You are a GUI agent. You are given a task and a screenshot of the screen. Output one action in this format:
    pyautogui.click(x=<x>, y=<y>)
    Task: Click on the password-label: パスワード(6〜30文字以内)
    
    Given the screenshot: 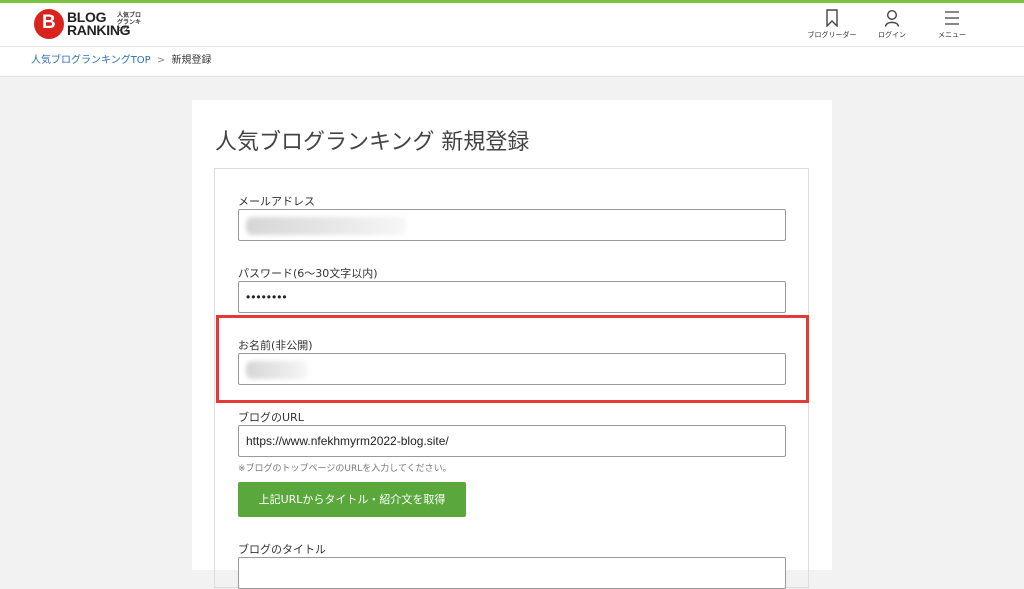 What is the action you would take?
    pyautogui.click(x=308, y=273)
    